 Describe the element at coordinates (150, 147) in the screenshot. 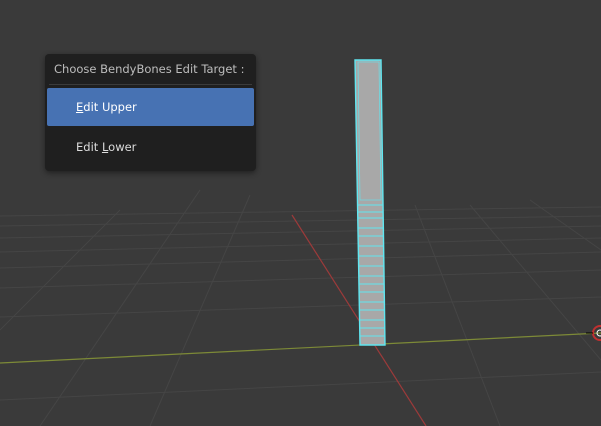

I see `menu-item-edit-lower: Edit Lower` at that location.